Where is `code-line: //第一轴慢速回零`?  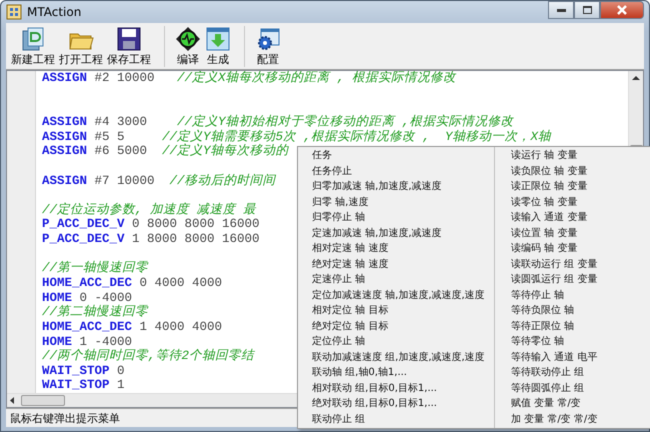
code-line: //第一轴慢速回零 is located at coordinates (95, 268).